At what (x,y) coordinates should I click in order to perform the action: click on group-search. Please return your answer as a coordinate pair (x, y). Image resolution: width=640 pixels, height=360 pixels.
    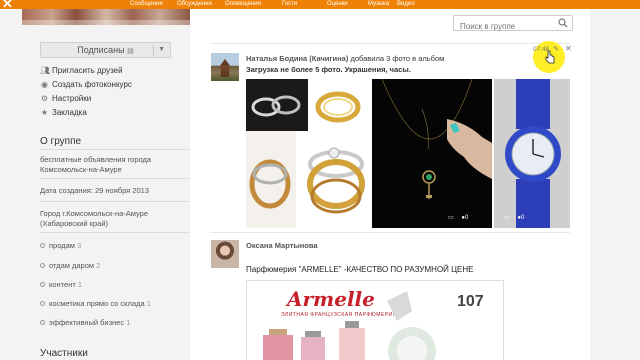
    Looking at the image, I should click on (513, 24).